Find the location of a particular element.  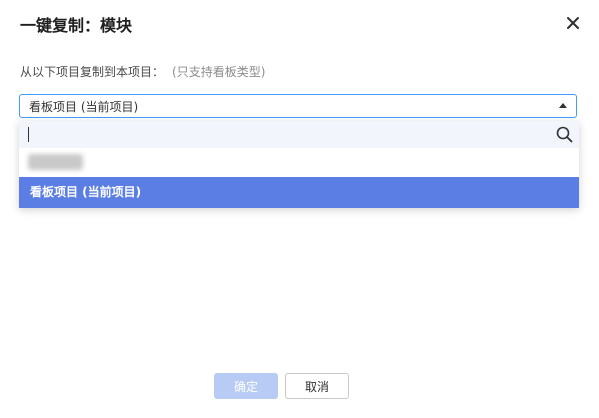

close-button is located at coordinates (573, 23).